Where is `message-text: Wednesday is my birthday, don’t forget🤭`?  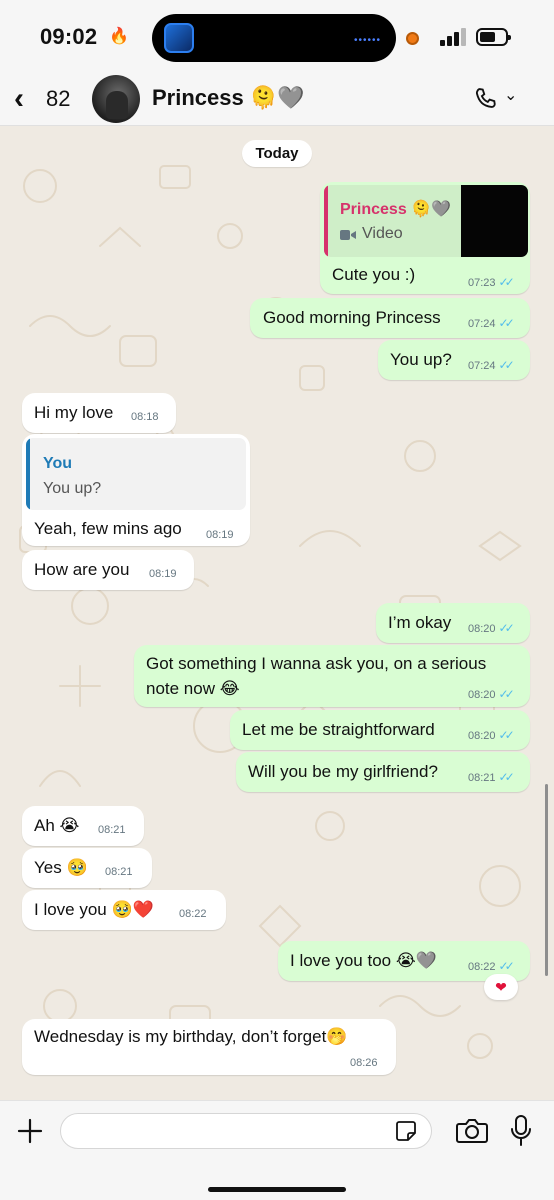
message-text: Wednesday is my birthday, don’t forget🤭 is located at coordinates (191, 1036).